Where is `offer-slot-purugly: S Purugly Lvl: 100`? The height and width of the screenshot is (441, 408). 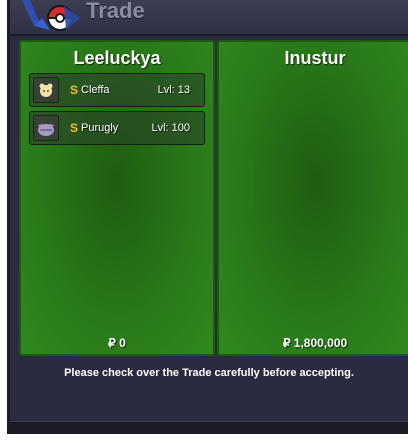 offer-slot-purugly: S Purugly Lvl: 100 is located at coordinates (117, 128).